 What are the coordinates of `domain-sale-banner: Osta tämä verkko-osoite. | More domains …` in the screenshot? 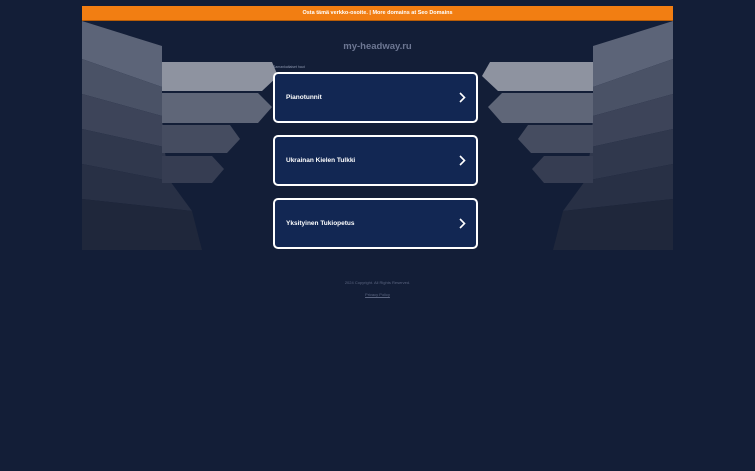 It's located at (377, 13).